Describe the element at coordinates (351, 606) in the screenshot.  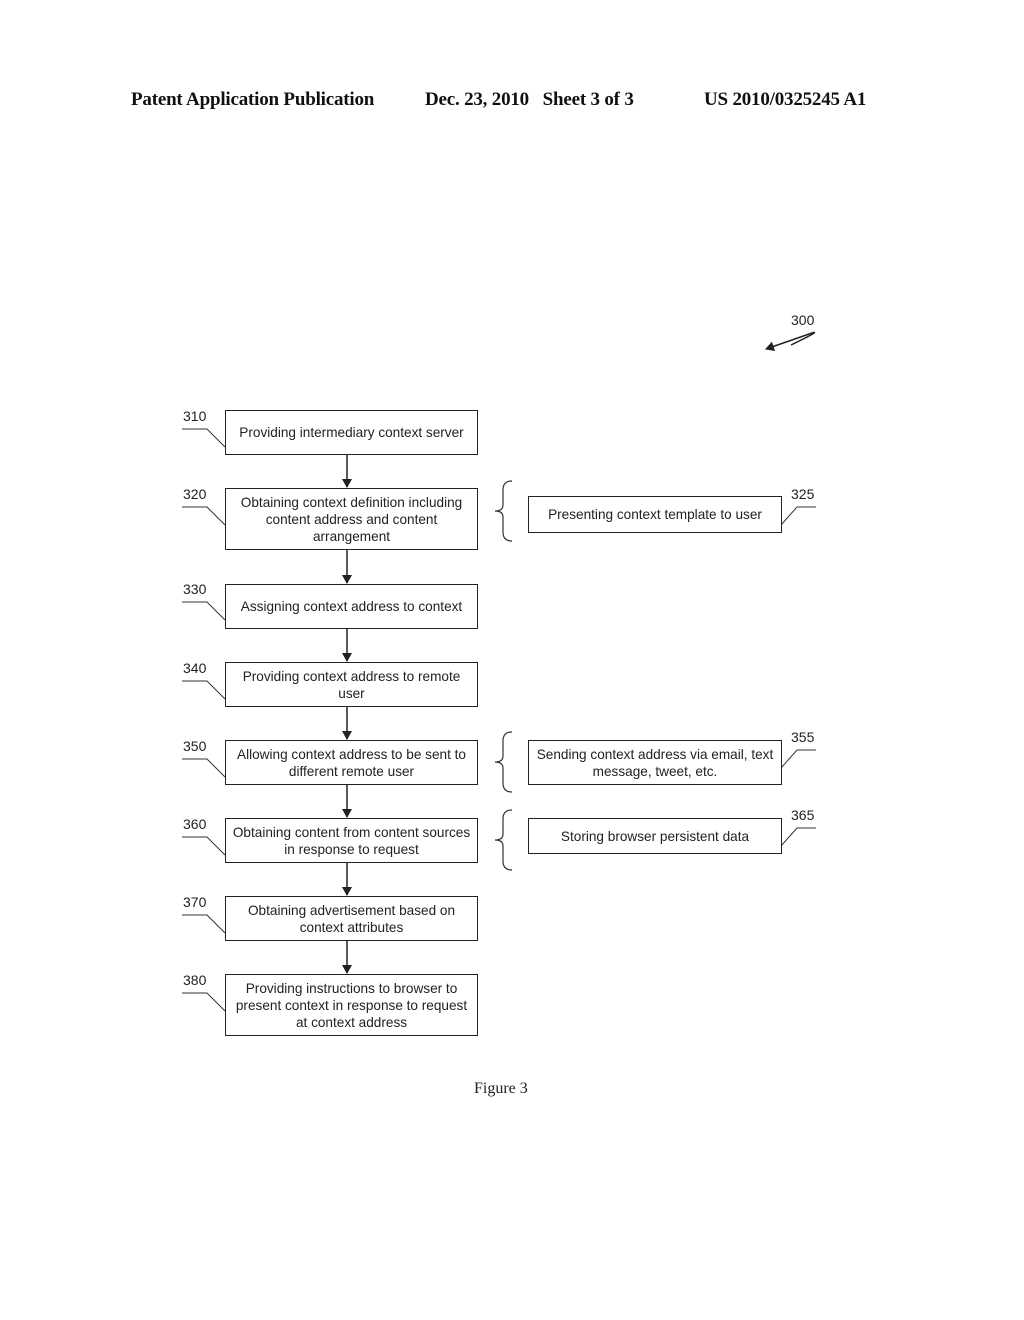
I see `step-box-330: Assigning context address to context` at that location.